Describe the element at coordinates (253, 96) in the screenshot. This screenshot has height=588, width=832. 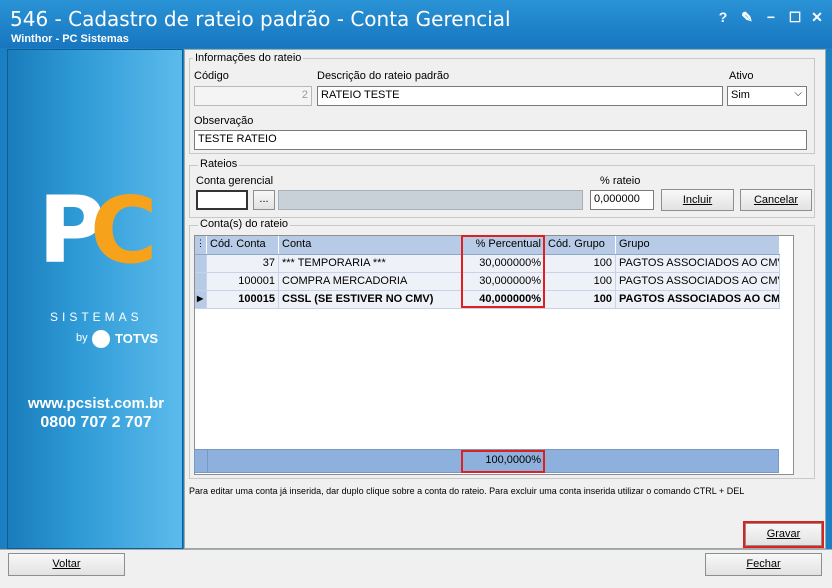
I see `codigo-field: 2` at that location.